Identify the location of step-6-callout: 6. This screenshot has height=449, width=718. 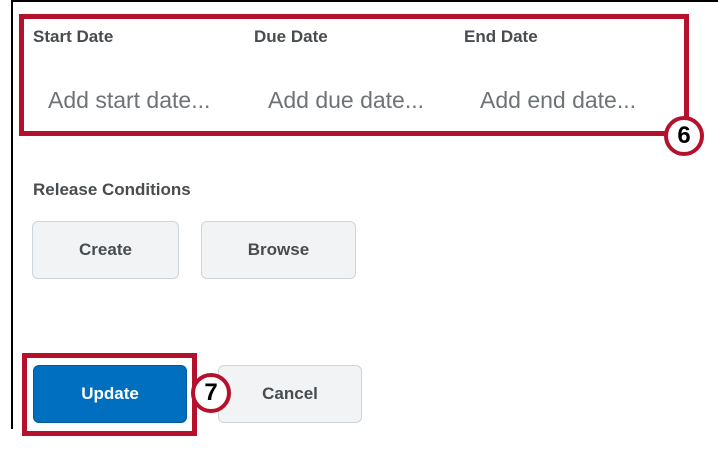
(684, 136).